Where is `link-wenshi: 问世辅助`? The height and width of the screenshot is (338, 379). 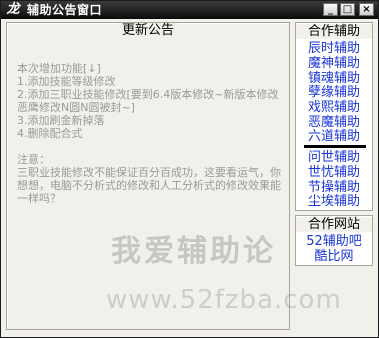
link-wenshi: 问世辅助 is located at coordinates (334, 157).